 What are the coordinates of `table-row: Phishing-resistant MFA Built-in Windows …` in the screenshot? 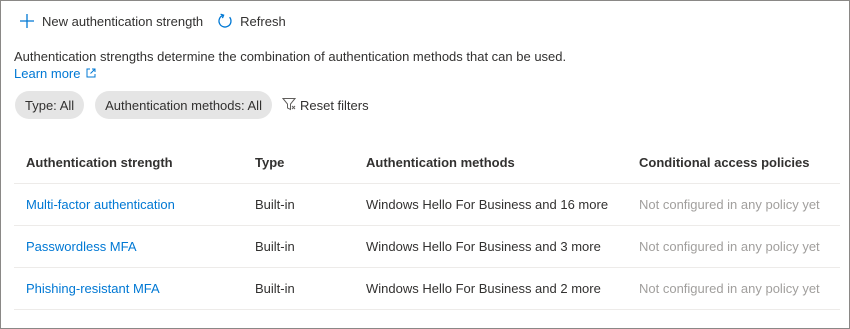 It's located at (427, 289).